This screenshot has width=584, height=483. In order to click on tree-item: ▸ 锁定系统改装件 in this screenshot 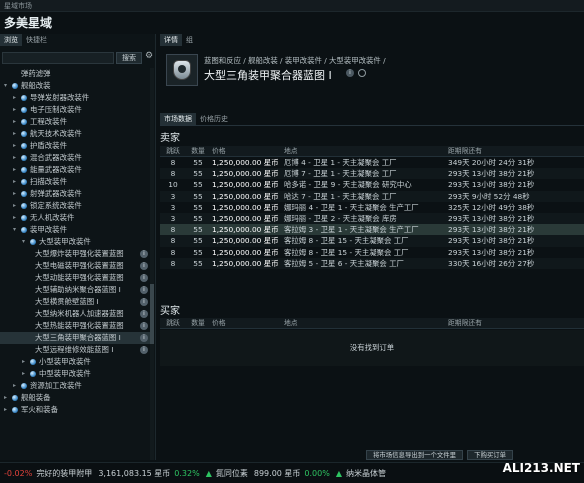, I will do `click(75, 206)`.